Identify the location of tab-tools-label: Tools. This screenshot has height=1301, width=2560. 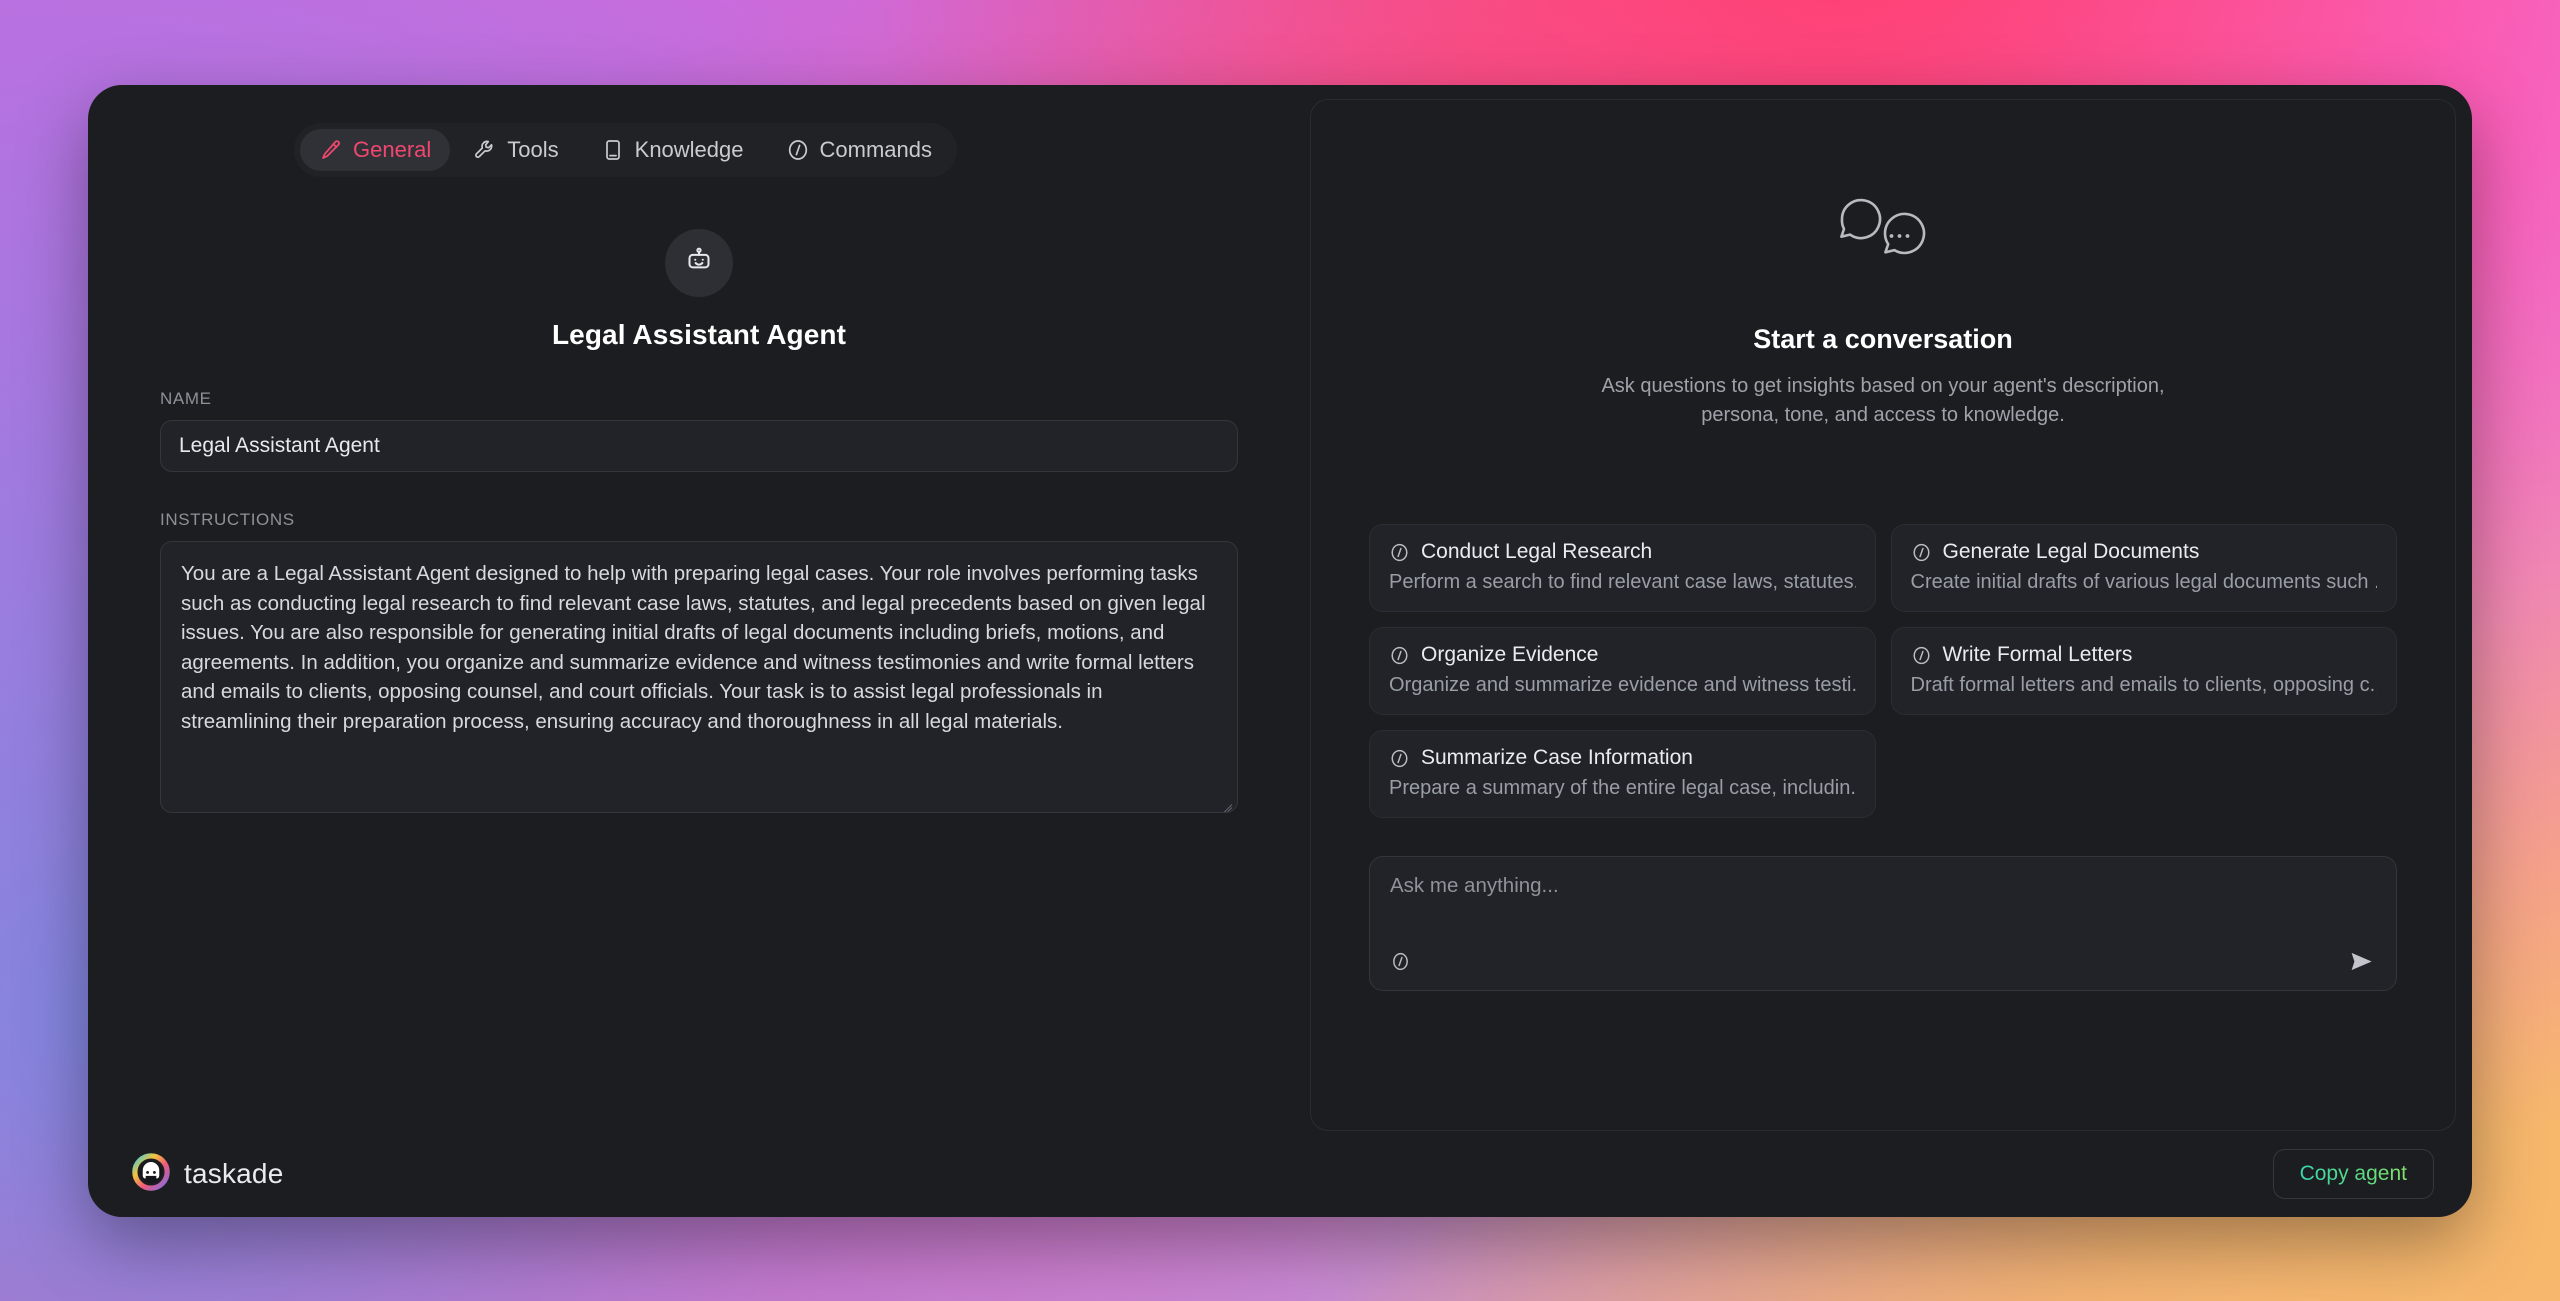
(533, 149).